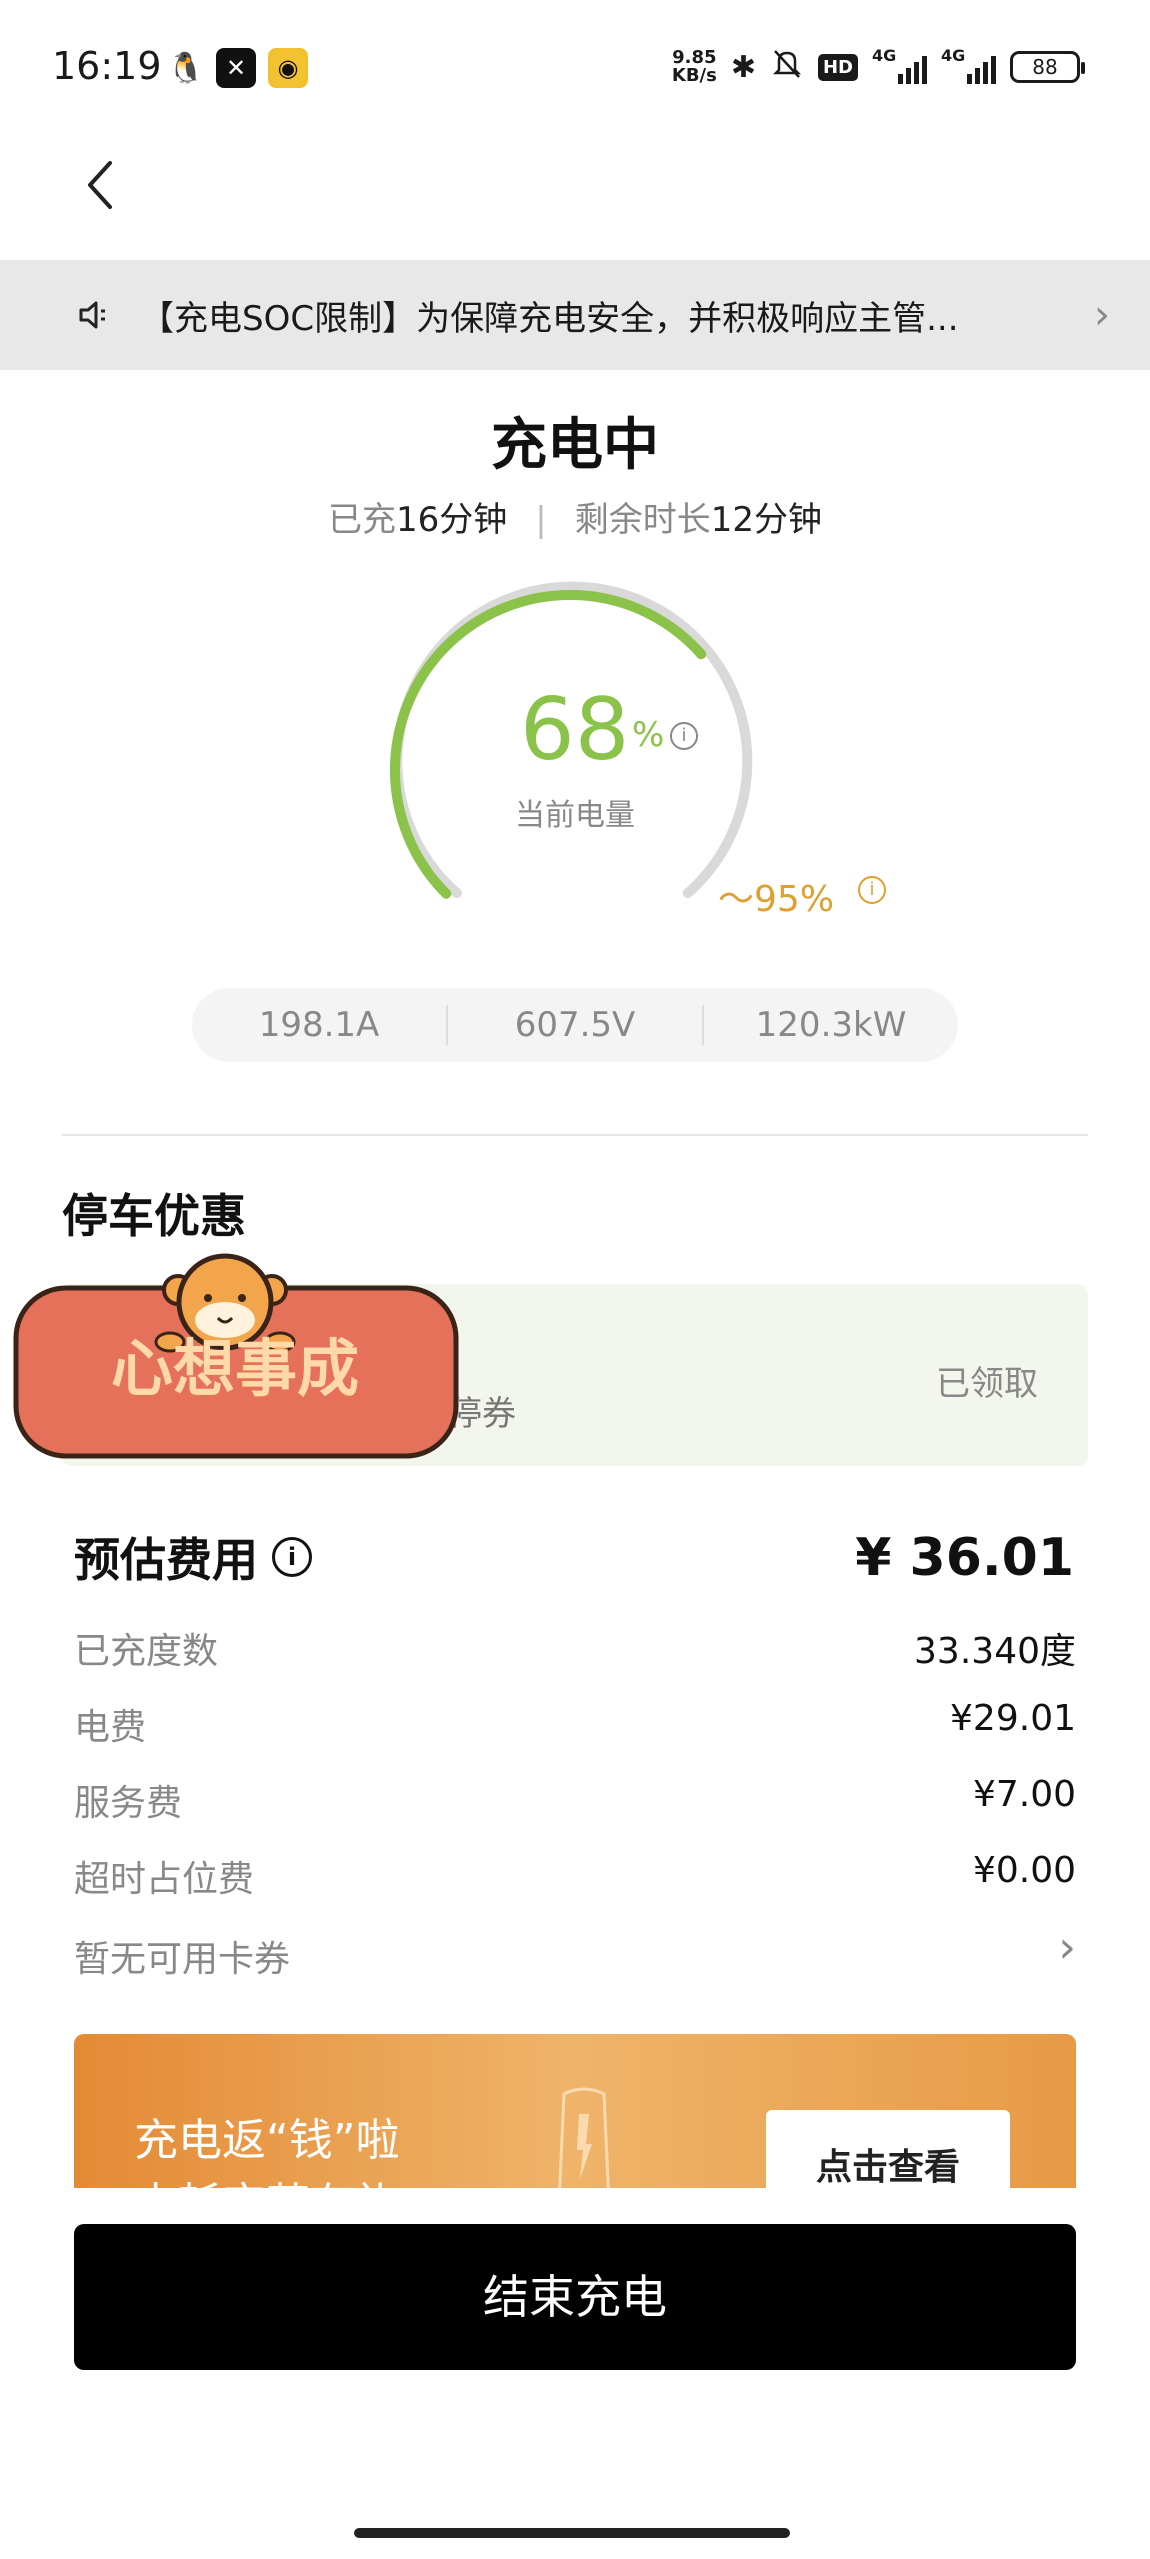 The height and width of the screenshot is (2559, 1150). Describe the element at coordinates (575, 1800) in the screenshot. I see `fee-row: 服务费 ¥7.00` at that location.